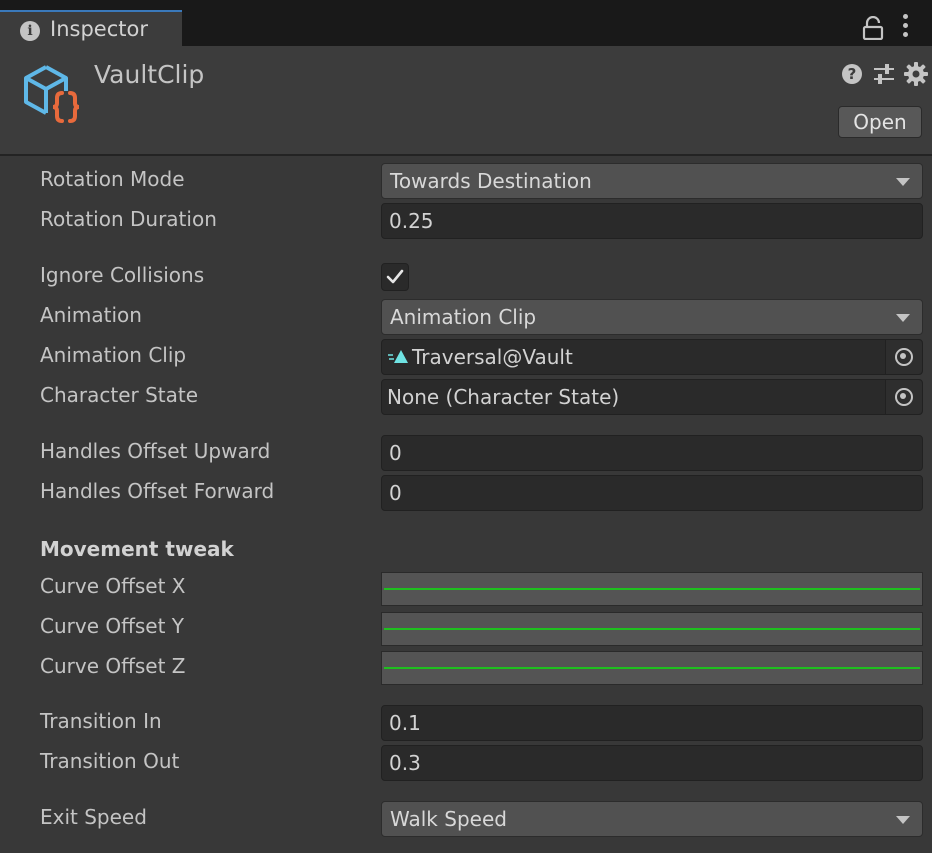 The width and height of the screenshot is (932, 853). I want to click on rotation-mode-value: Towards Destination, so click(491, 181).